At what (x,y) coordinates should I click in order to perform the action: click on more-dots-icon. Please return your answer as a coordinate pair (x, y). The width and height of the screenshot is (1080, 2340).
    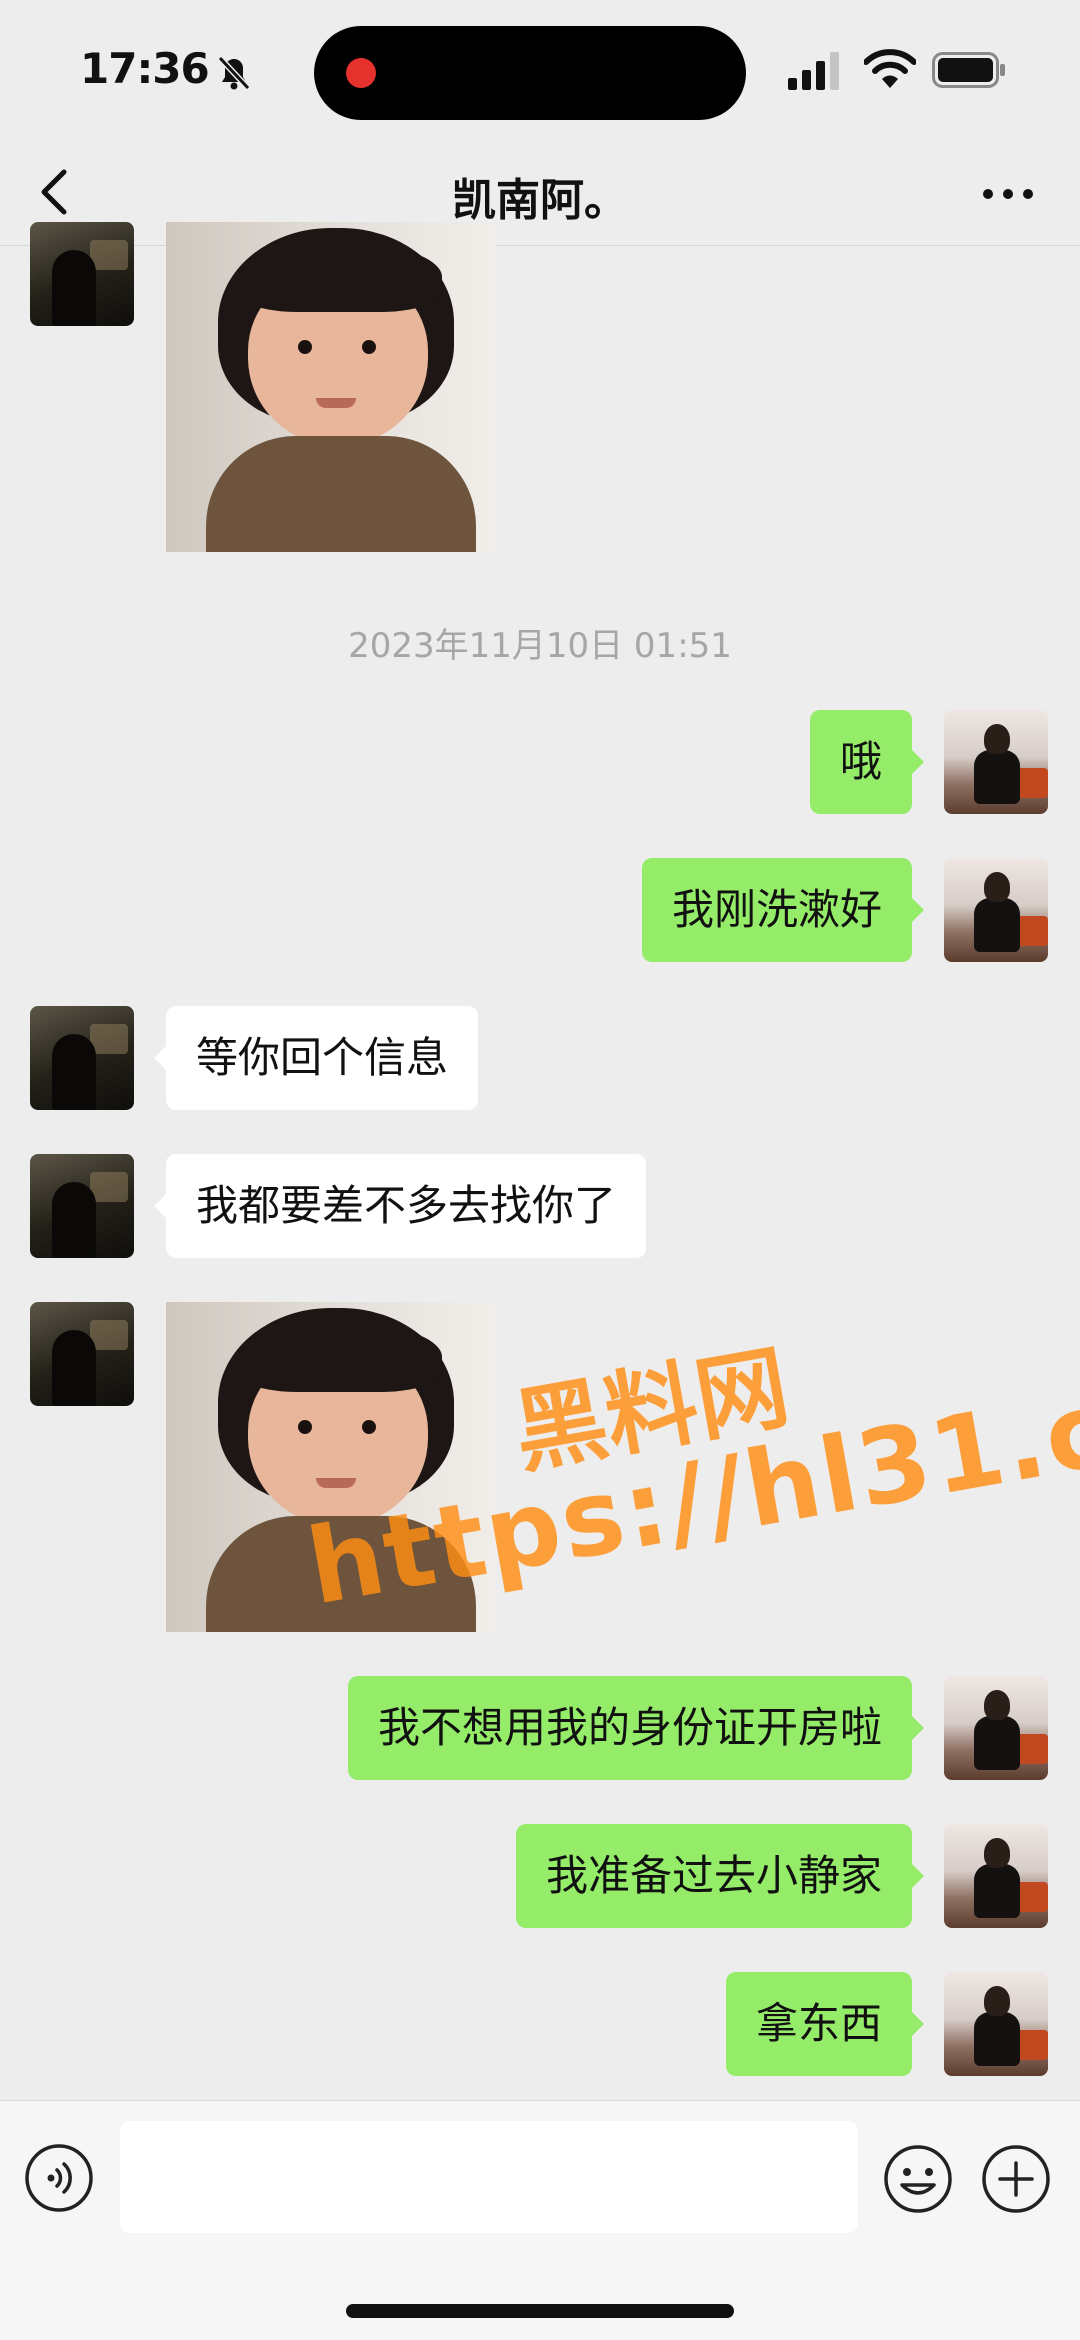
    Looking at the image, I should click on (1008, 194).